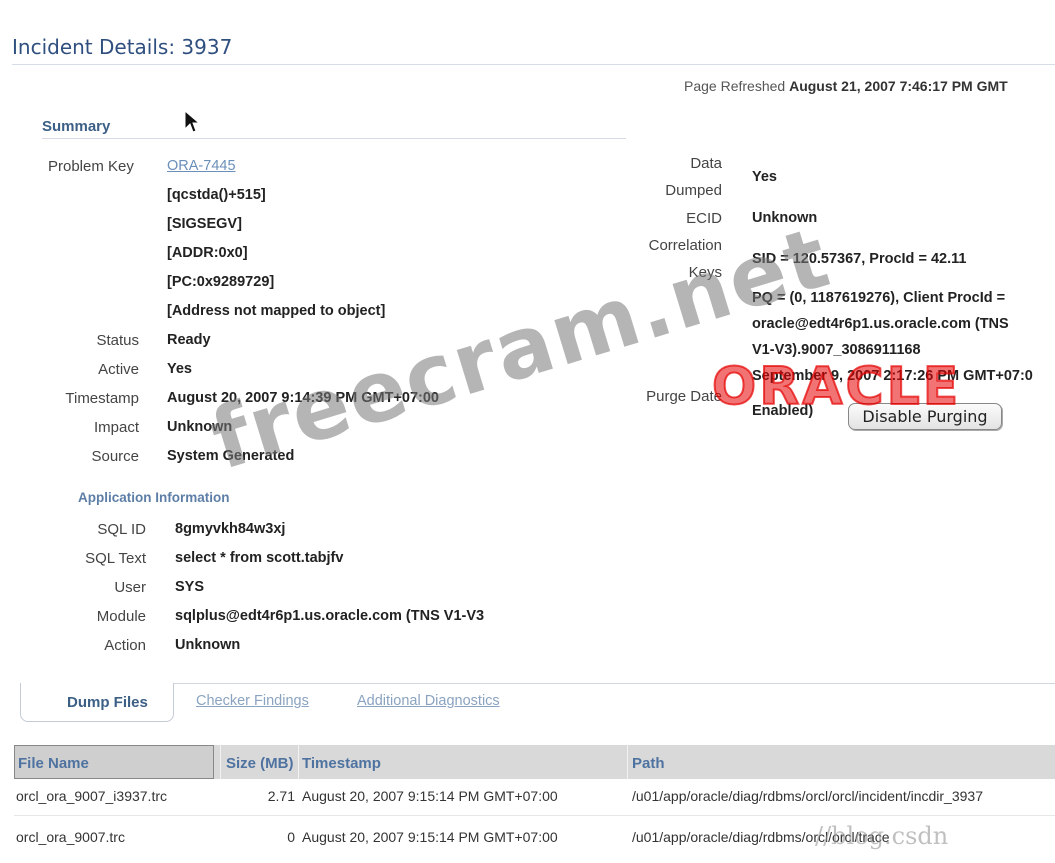 This screenshot has height=863, width=1055. What do you see at coordinates (859, 259) in the screenshot?
I see `correlation-keys-value: SID = 120.57367, ProcId = 42.11` at bounding box center [859, 259].